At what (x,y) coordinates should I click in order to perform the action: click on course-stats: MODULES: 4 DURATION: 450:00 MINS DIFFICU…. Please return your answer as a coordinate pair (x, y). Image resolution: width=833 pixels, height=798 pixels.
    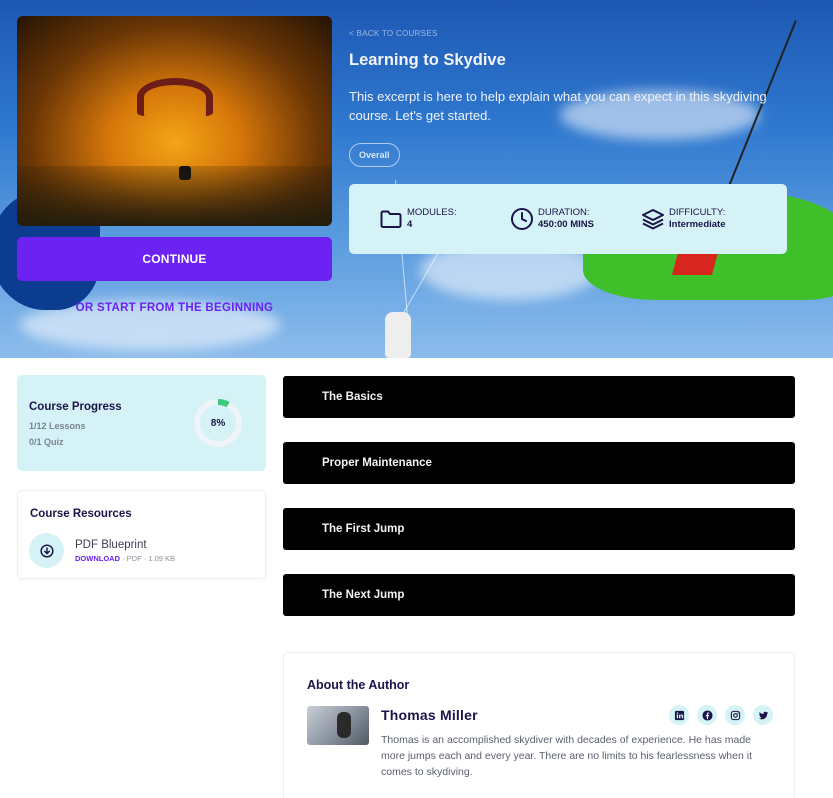
    Looking at the image, I should click on (568, 219).